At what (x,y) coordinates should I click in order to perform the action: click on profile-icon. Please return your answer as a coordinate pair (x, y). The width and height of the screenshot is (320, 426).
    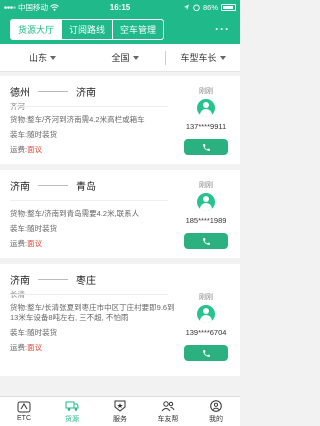
    Looking at the image, I should click on (216, 405).